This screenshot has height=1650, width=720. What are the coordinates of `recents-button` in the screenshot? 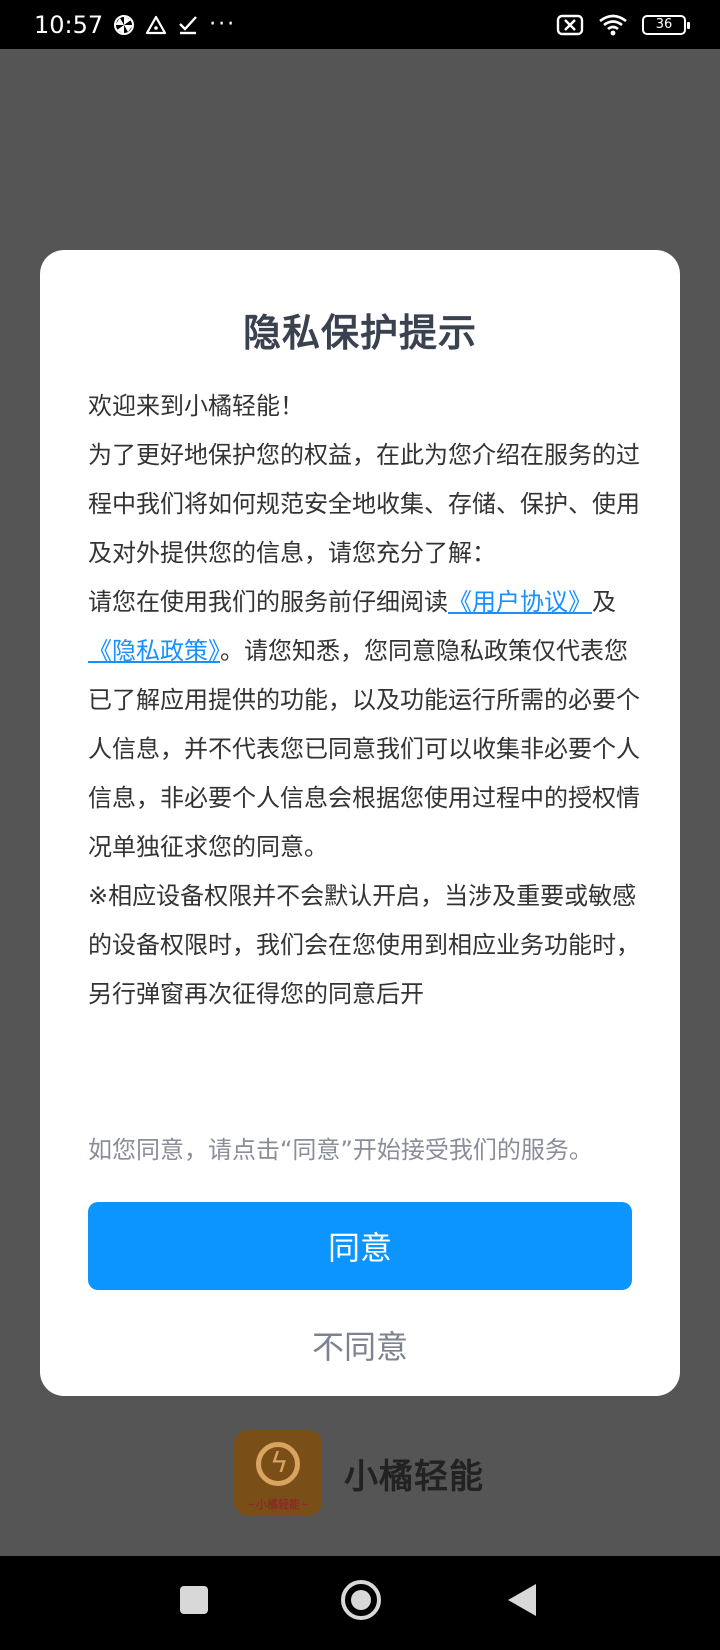 It's located at (194, 1600).